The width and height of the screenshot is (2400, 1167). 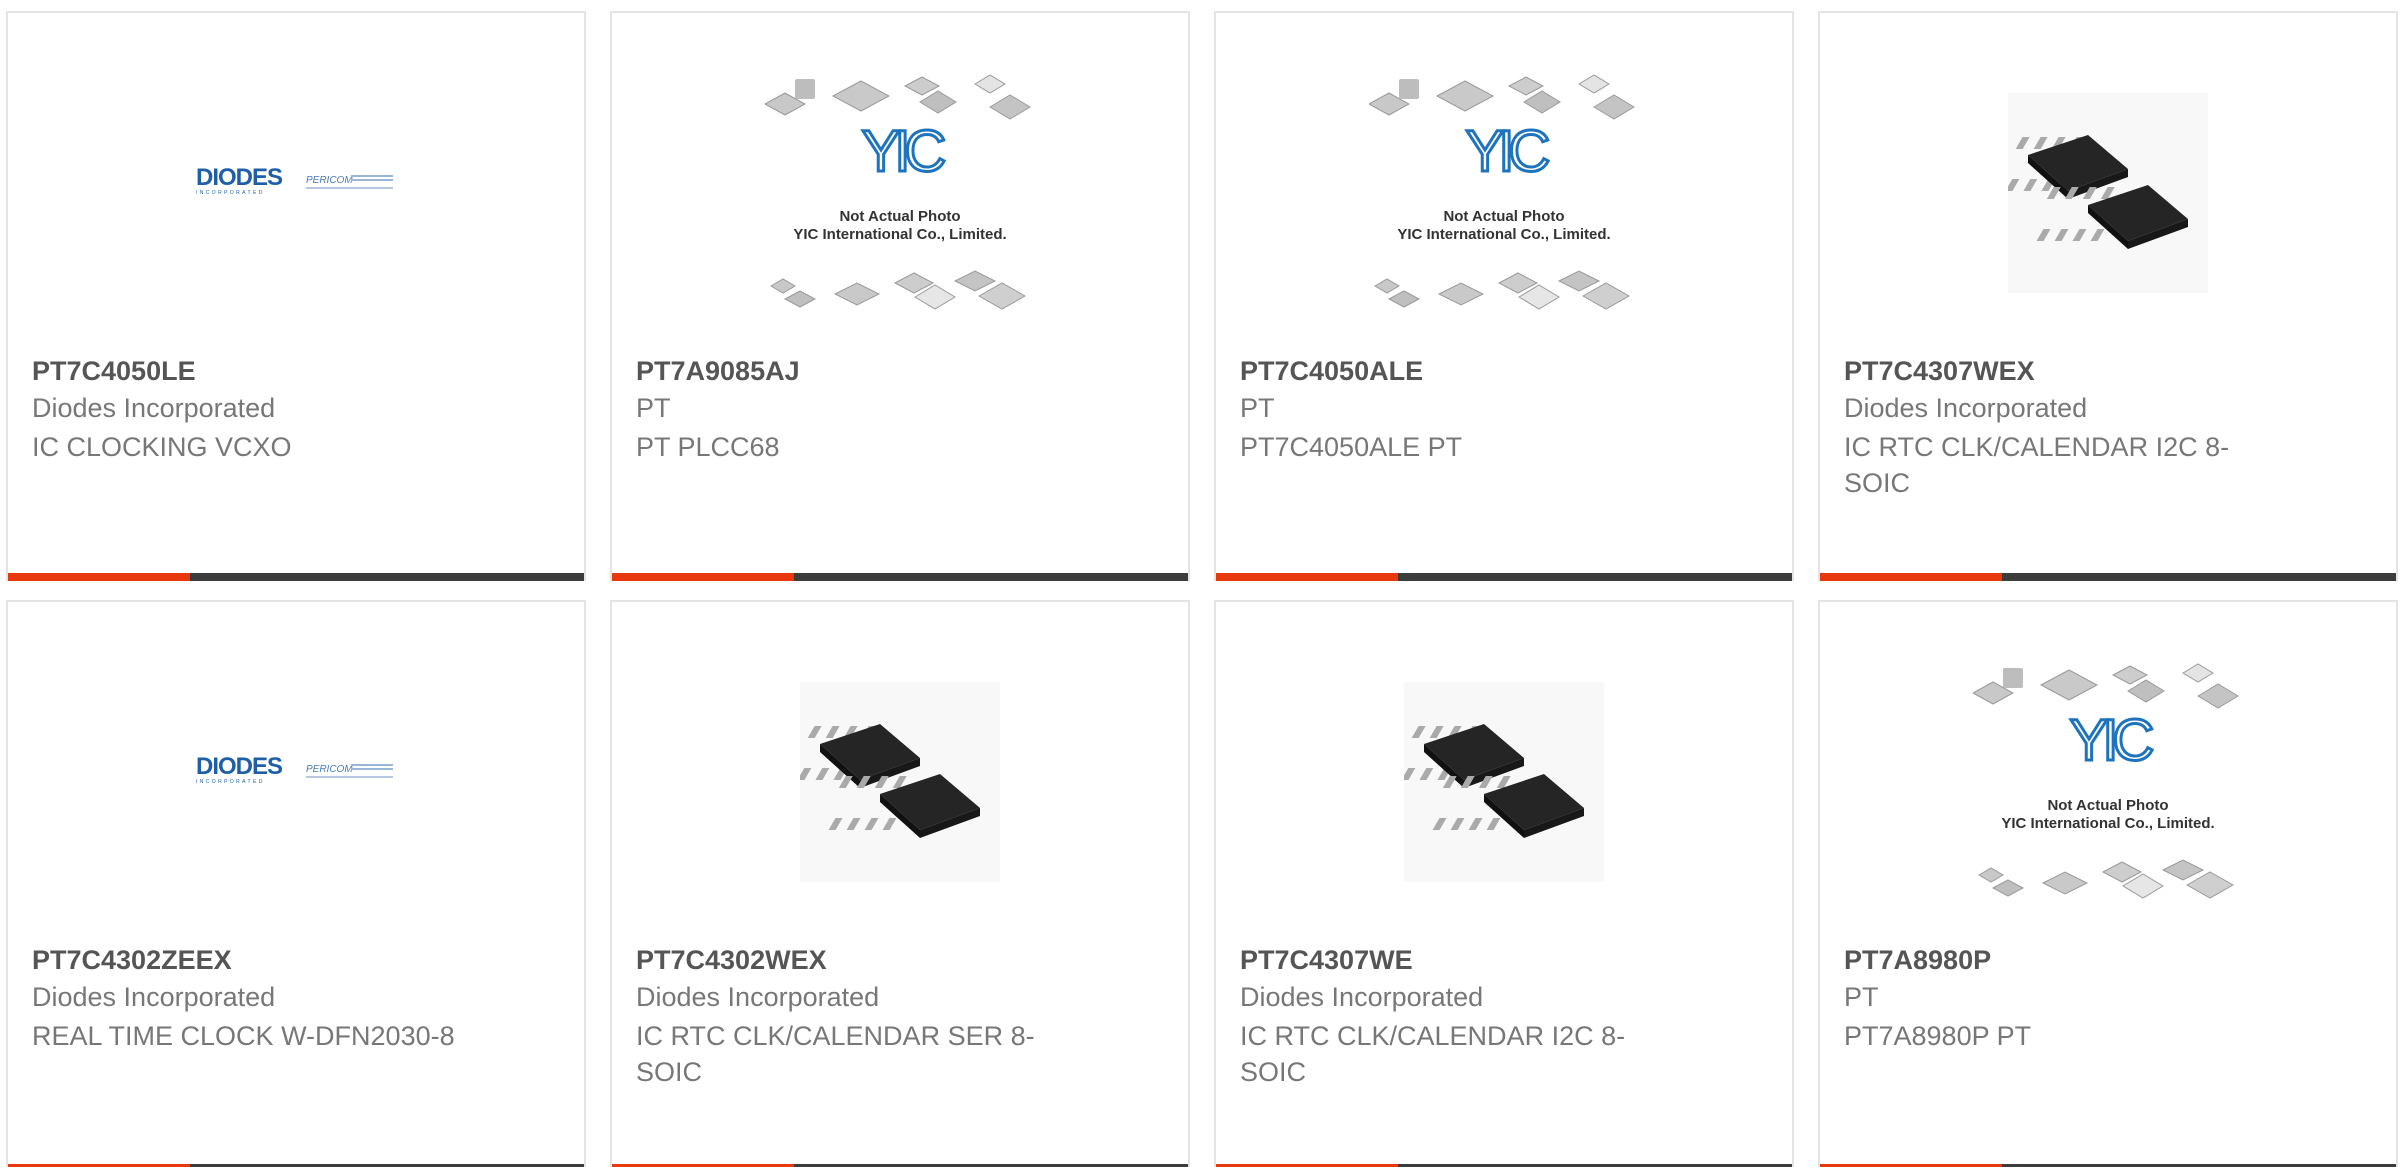 I want to click on description: REAL TIME CLOCK W-DFN2030-8, so click(x=243, y=1036).